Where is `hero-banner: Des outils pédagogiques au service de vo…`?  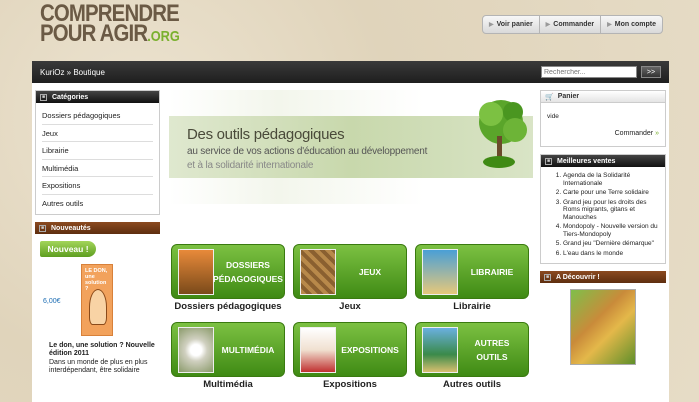 hero-banner: Des outils pédagogiques au service de vo… is located at coordinates (351, 147).